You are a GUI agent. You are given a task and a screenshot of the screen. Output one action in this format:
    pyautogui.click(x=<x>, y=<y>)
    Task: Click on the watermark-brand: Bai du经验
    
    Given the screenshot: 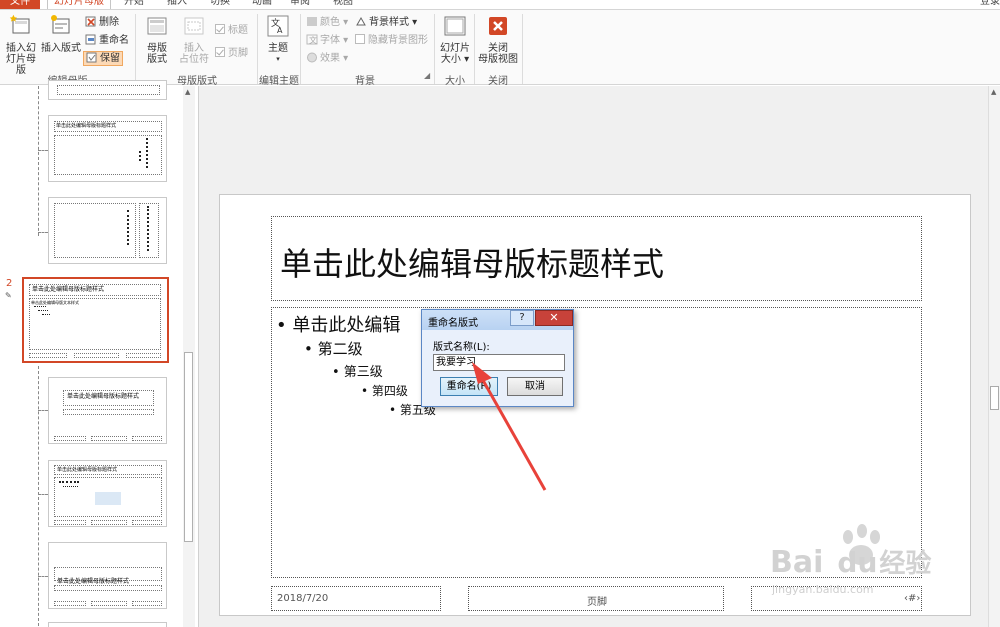 What is the action you would take?
    pyautogui.click(x=851, y=562)
    